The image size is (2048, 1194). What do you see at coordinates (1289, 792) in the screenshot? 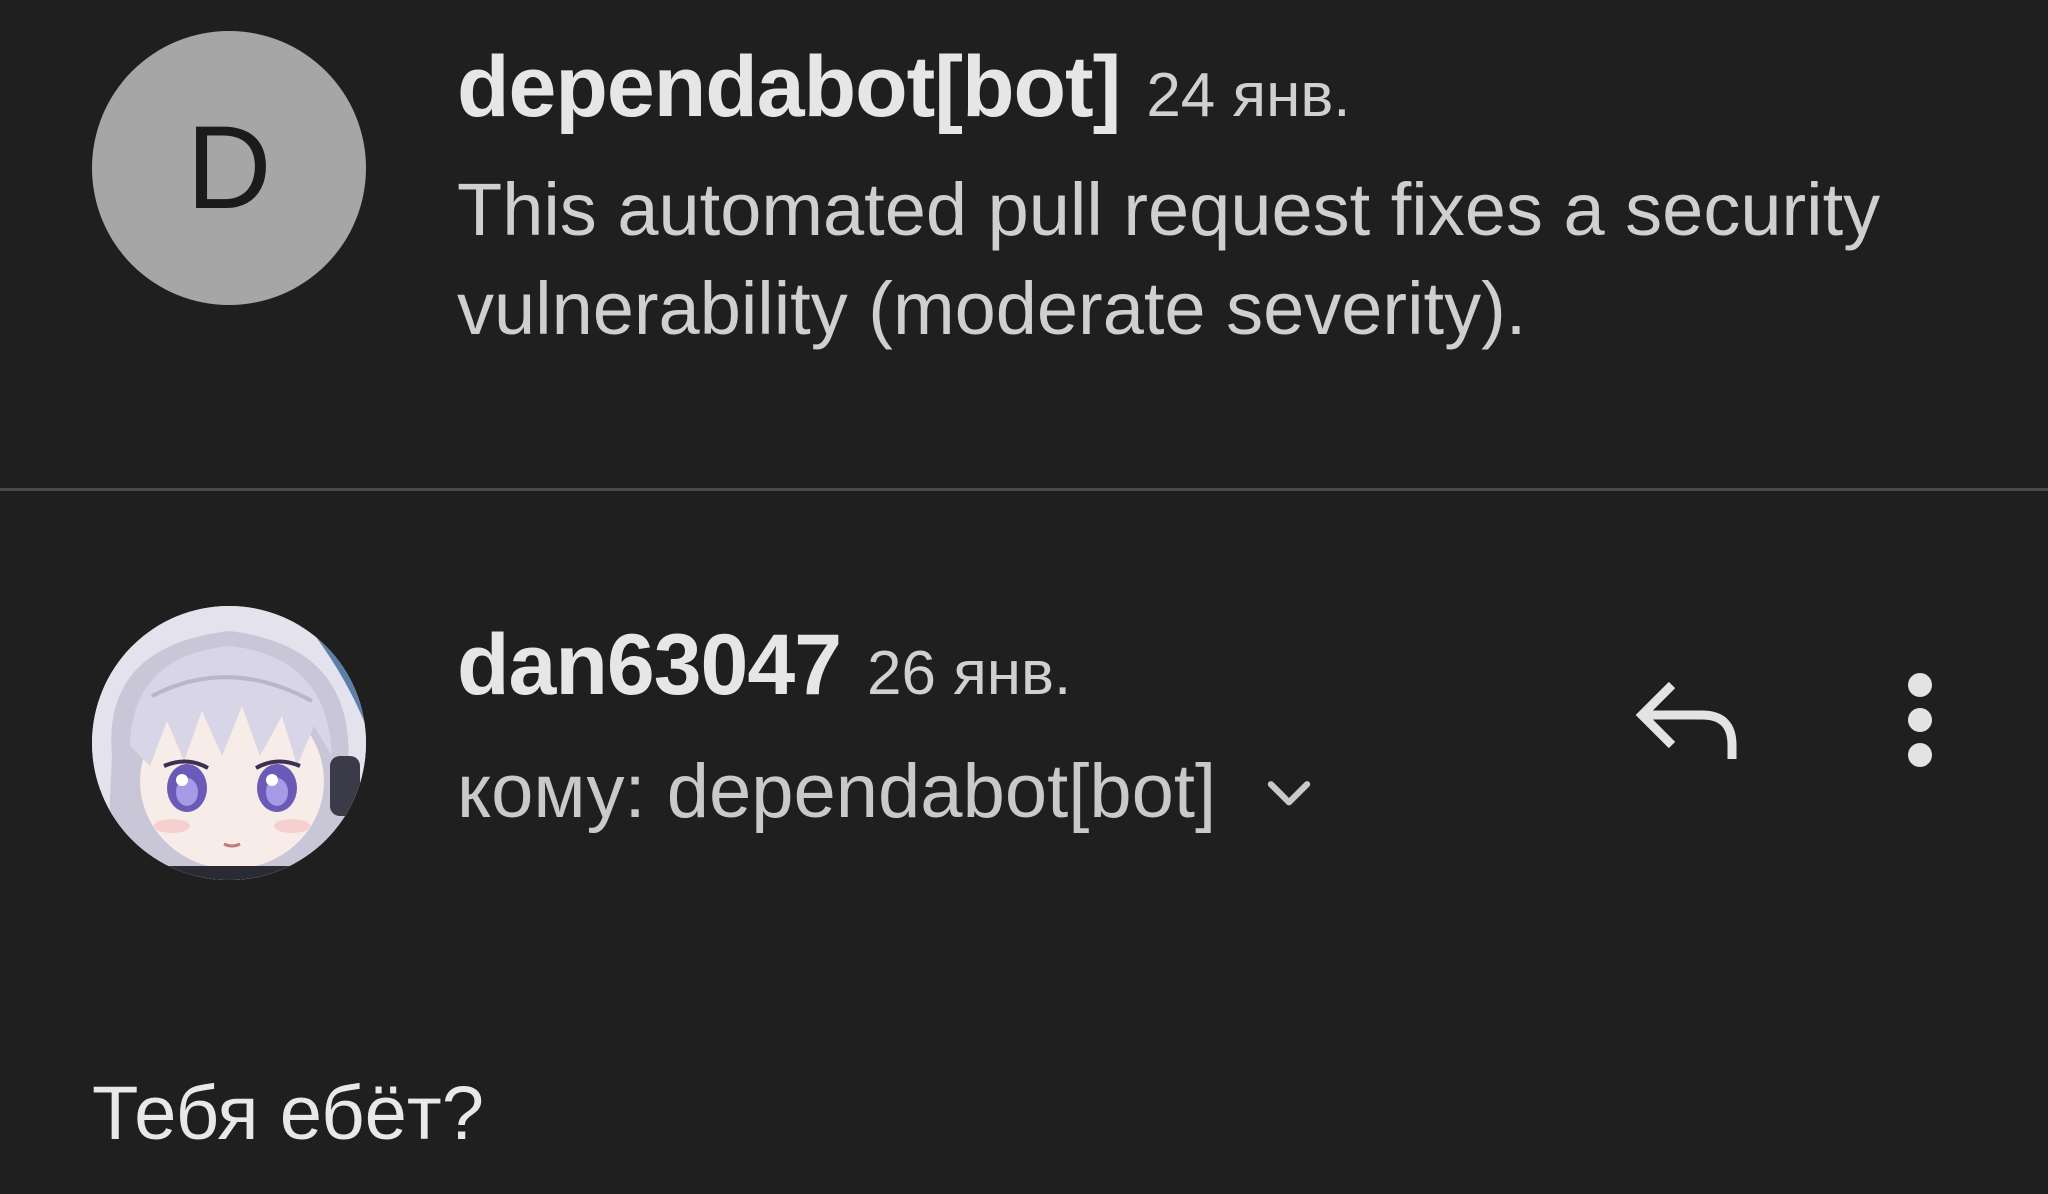
I see `chevron-down-icon` at bounding box center [1289, 792].